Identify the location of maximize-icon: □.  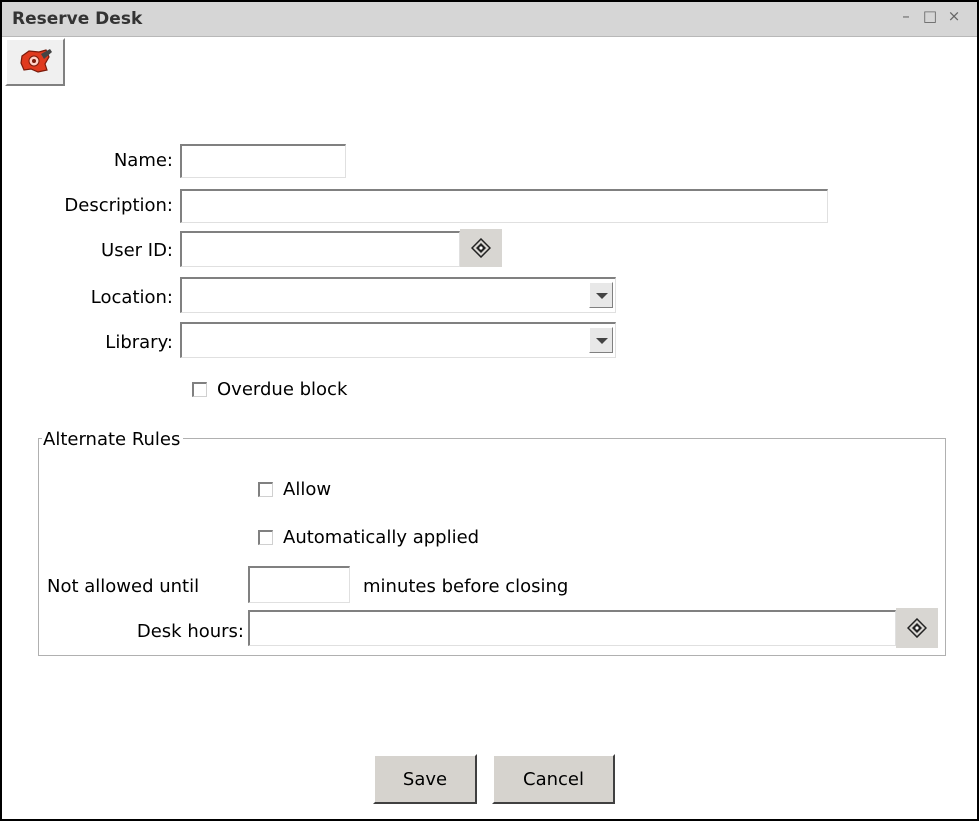
(930, 16).